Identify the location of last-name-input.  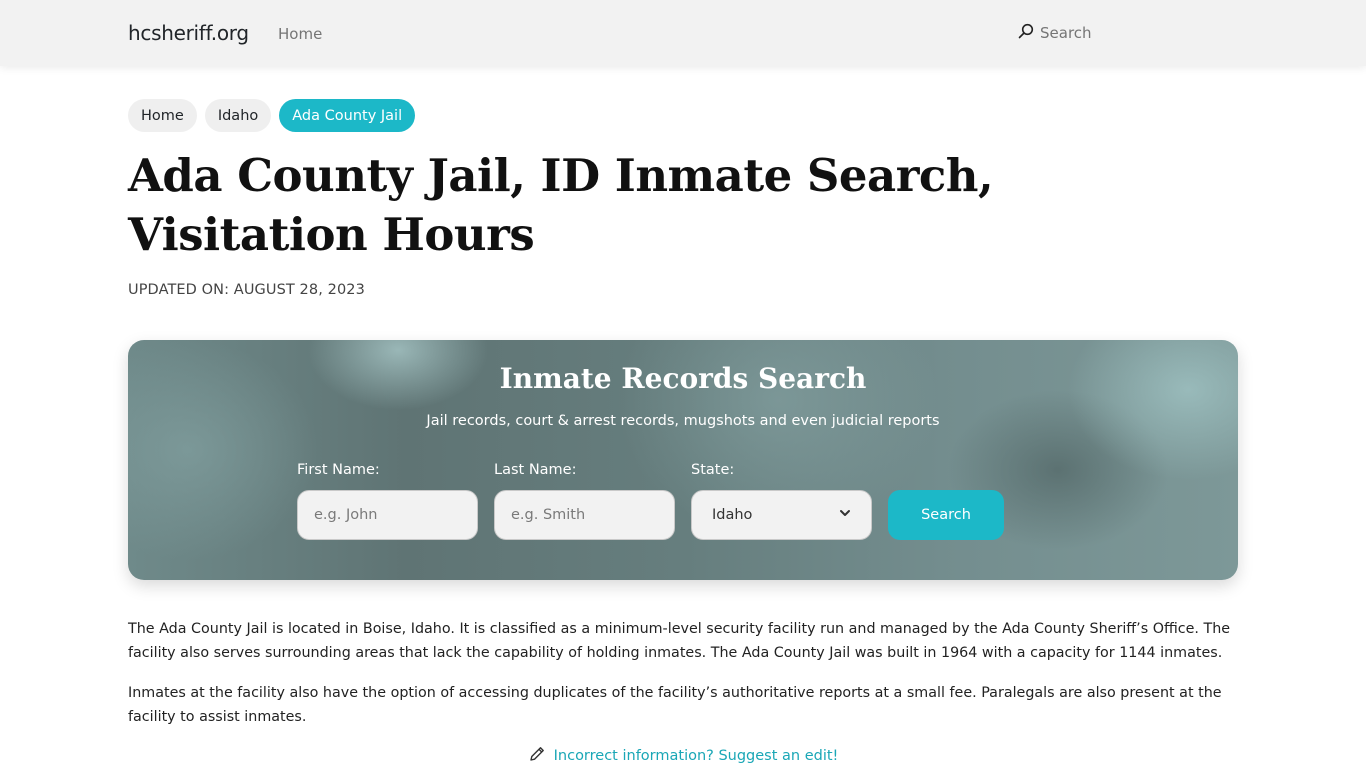
(584, 515).